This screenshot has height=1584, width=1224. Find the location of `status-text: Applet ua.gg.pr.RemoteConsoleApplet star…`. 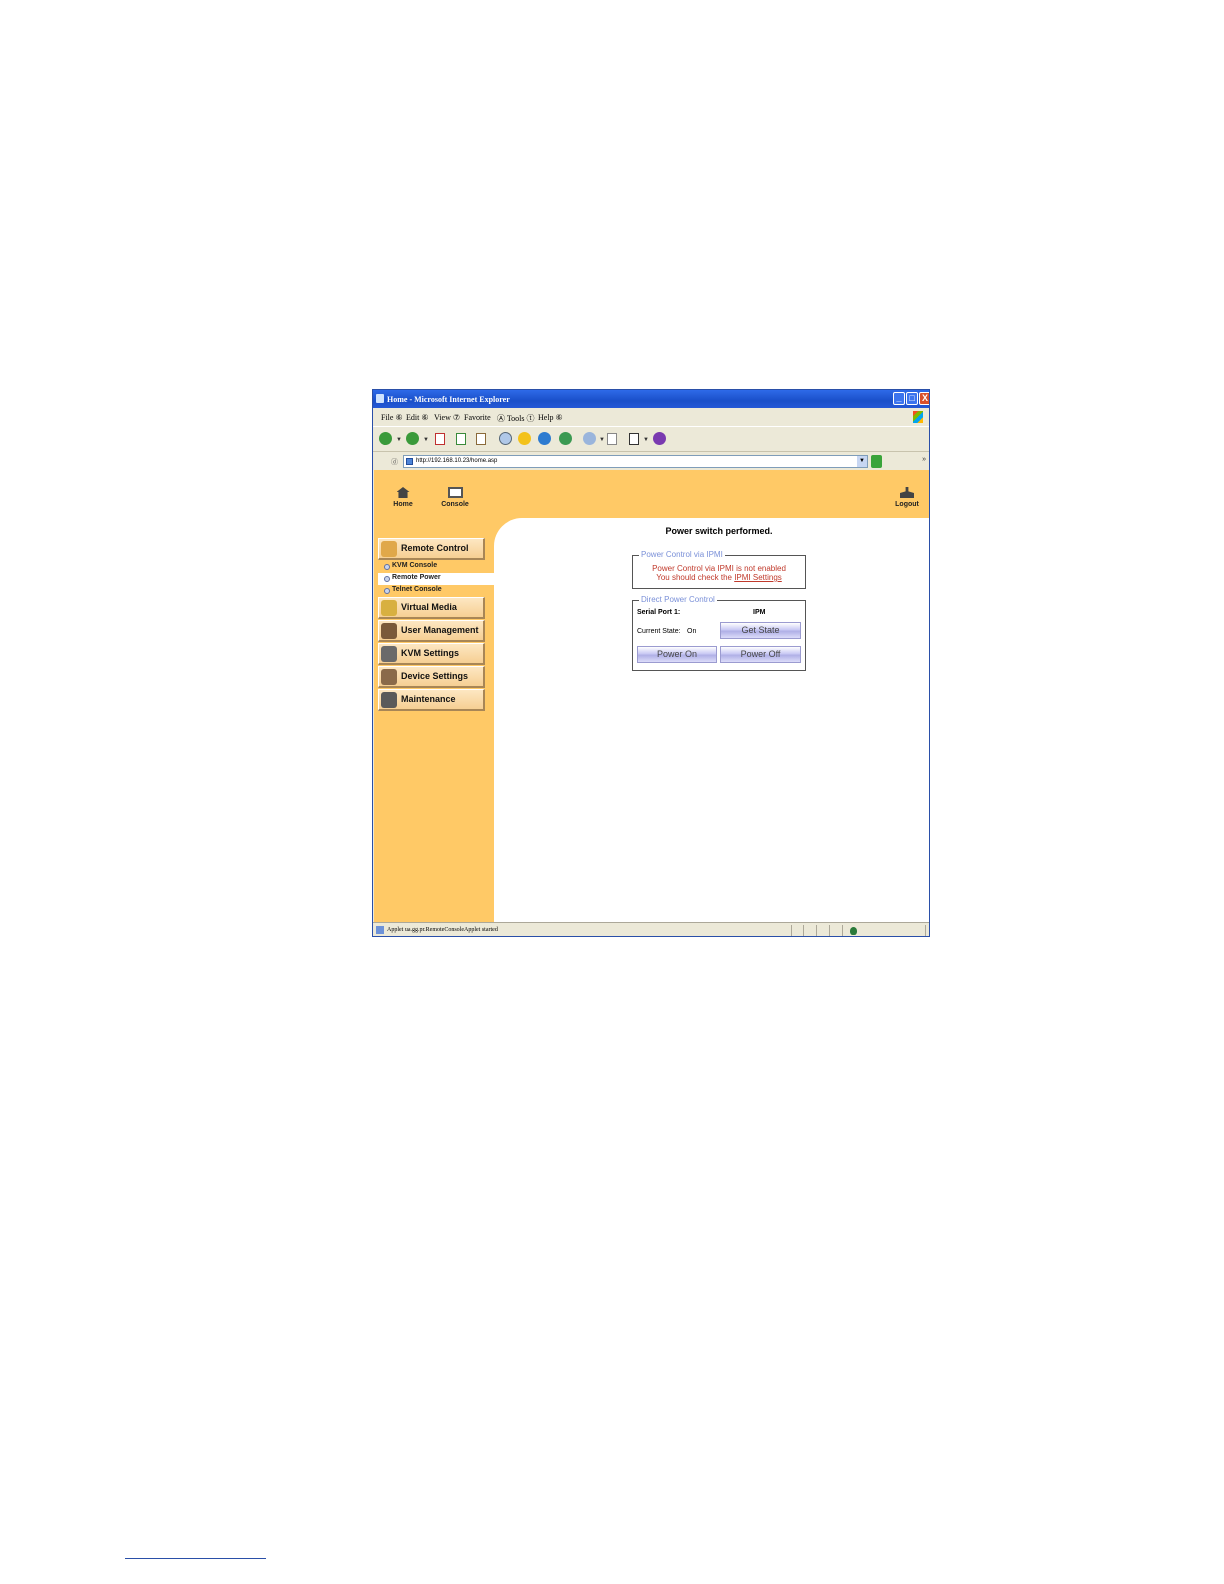

status-text: Applet ua.gg.pr.RemoteConsoleApplet star… is located at coordinates (442, 930).